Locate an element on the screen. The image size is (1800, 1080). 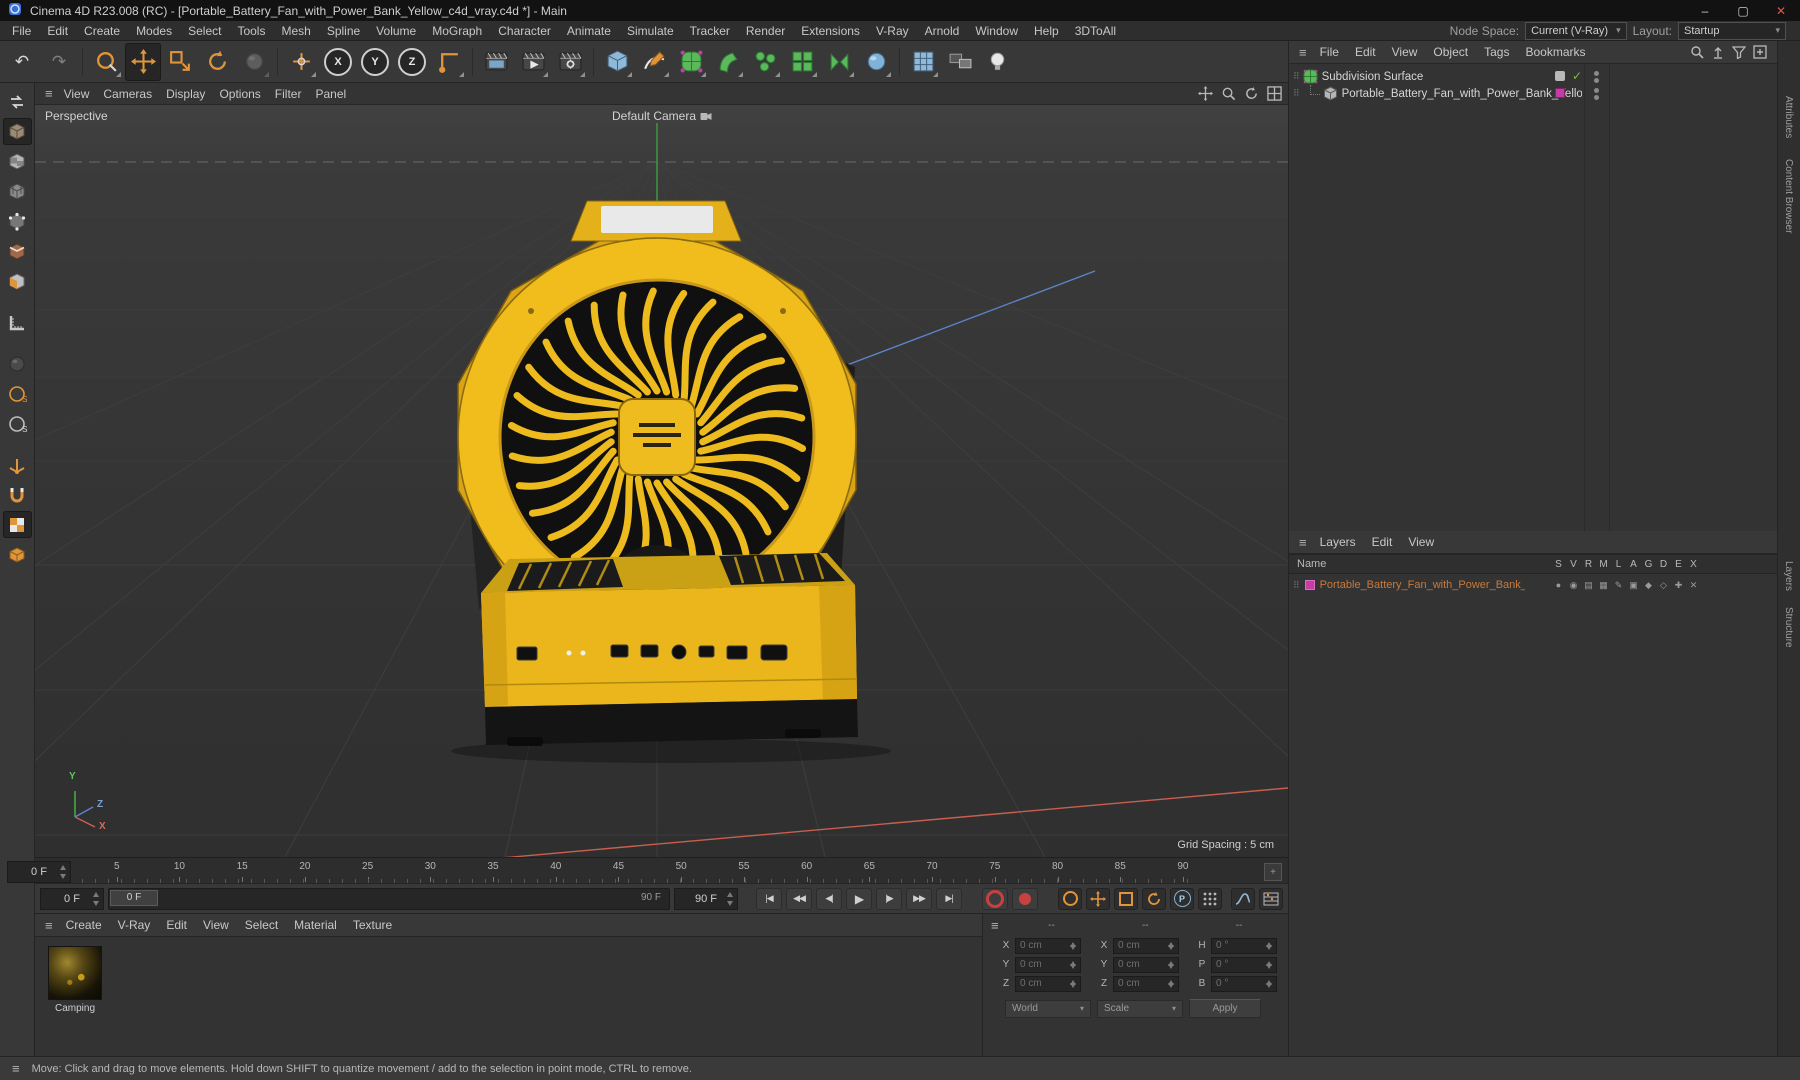
uv-mode-button is located at coordinates (17, 191).